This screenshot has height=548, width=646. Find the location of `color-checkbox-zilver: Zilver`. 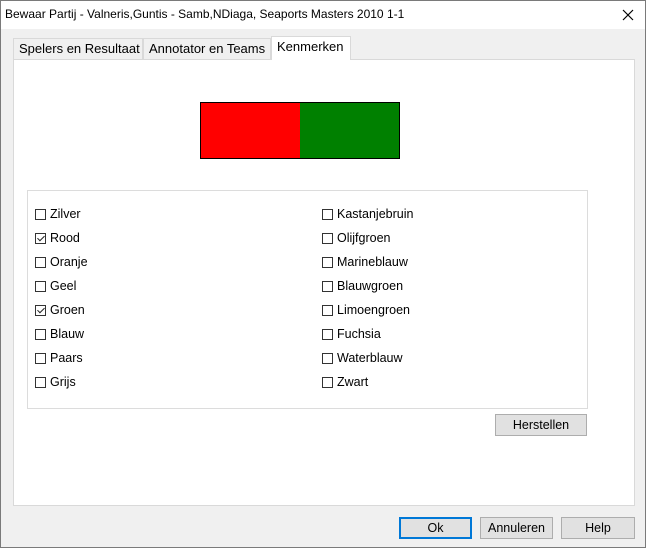

color-checkbox-zilver: Zilver is located at coordinates (58, 214).